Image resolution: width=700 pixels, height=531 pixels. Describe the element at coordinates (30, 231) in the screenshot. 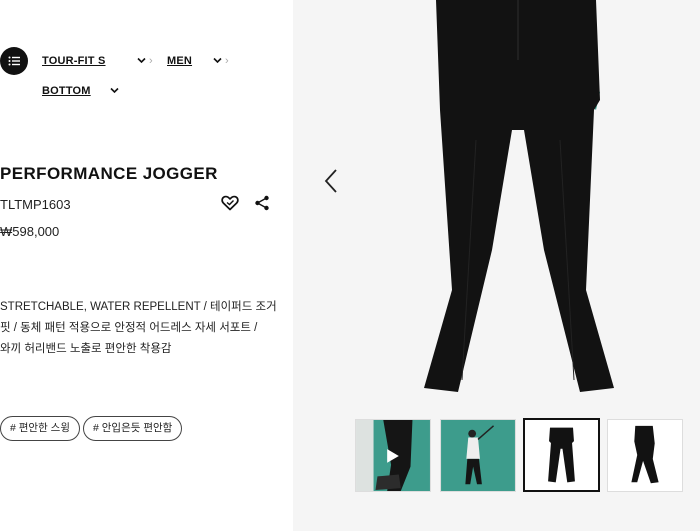

I see `product-price: ₩598,000` at that location.